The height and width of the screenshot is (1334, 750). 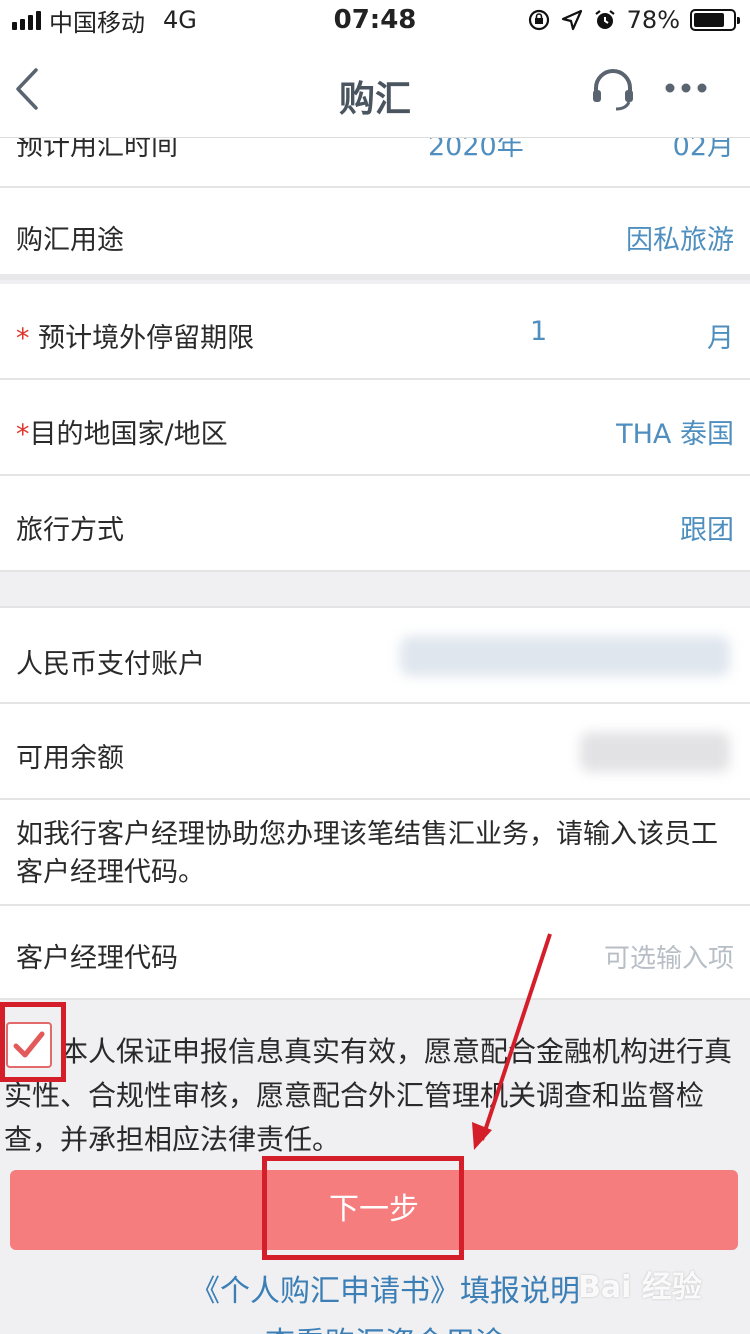 I want to click on travel-mode-value: 跟团, so click(x=707, y=530).